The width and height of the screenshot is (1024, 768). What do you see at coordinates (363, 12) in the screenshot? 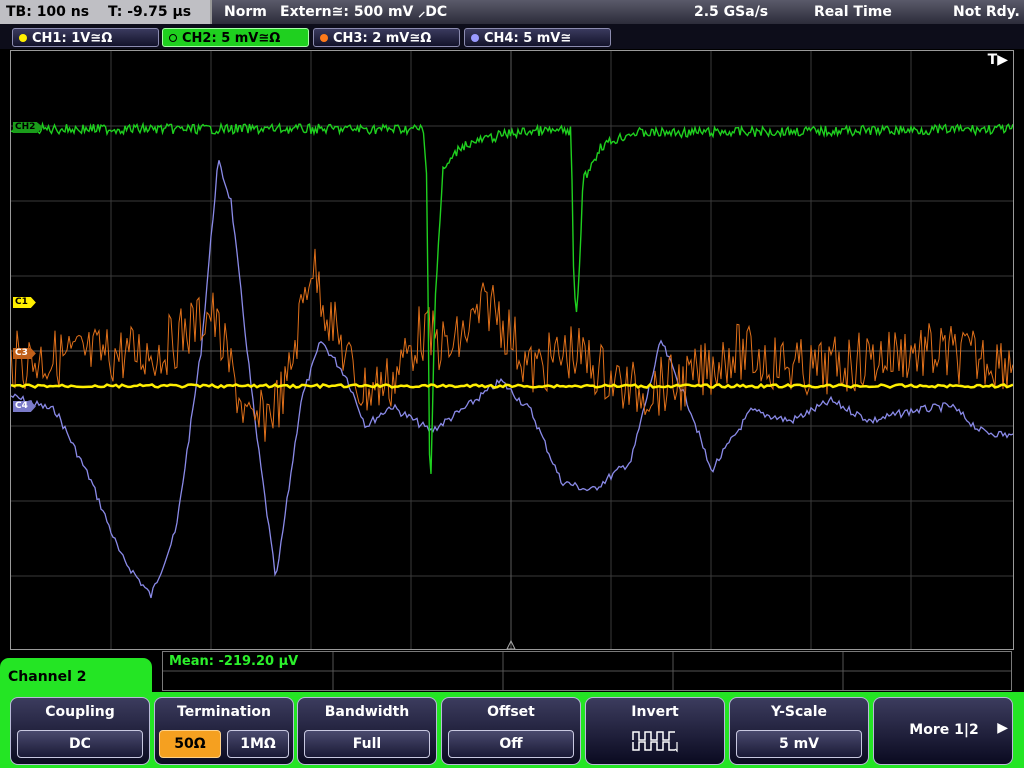
I see `trigger-source: Extern≅: 500 mV ⸝DC` at bounding box center [363, 12].